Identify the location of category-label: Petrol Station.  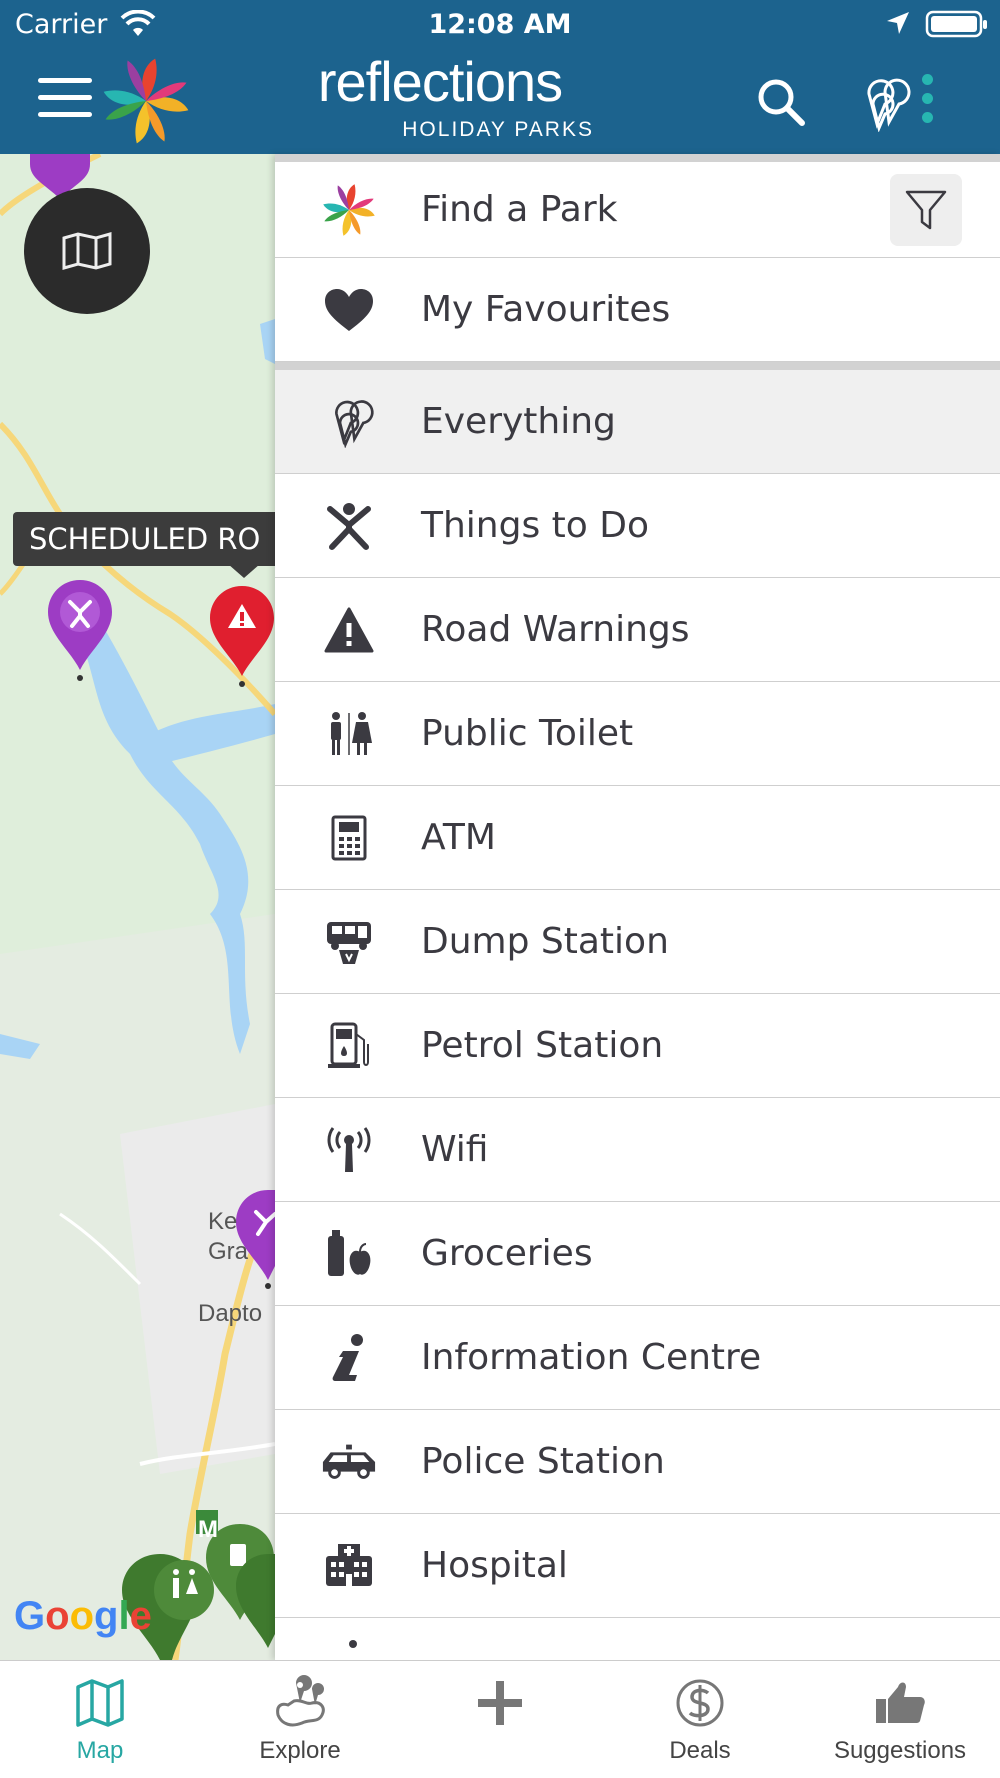
(542, 1045).